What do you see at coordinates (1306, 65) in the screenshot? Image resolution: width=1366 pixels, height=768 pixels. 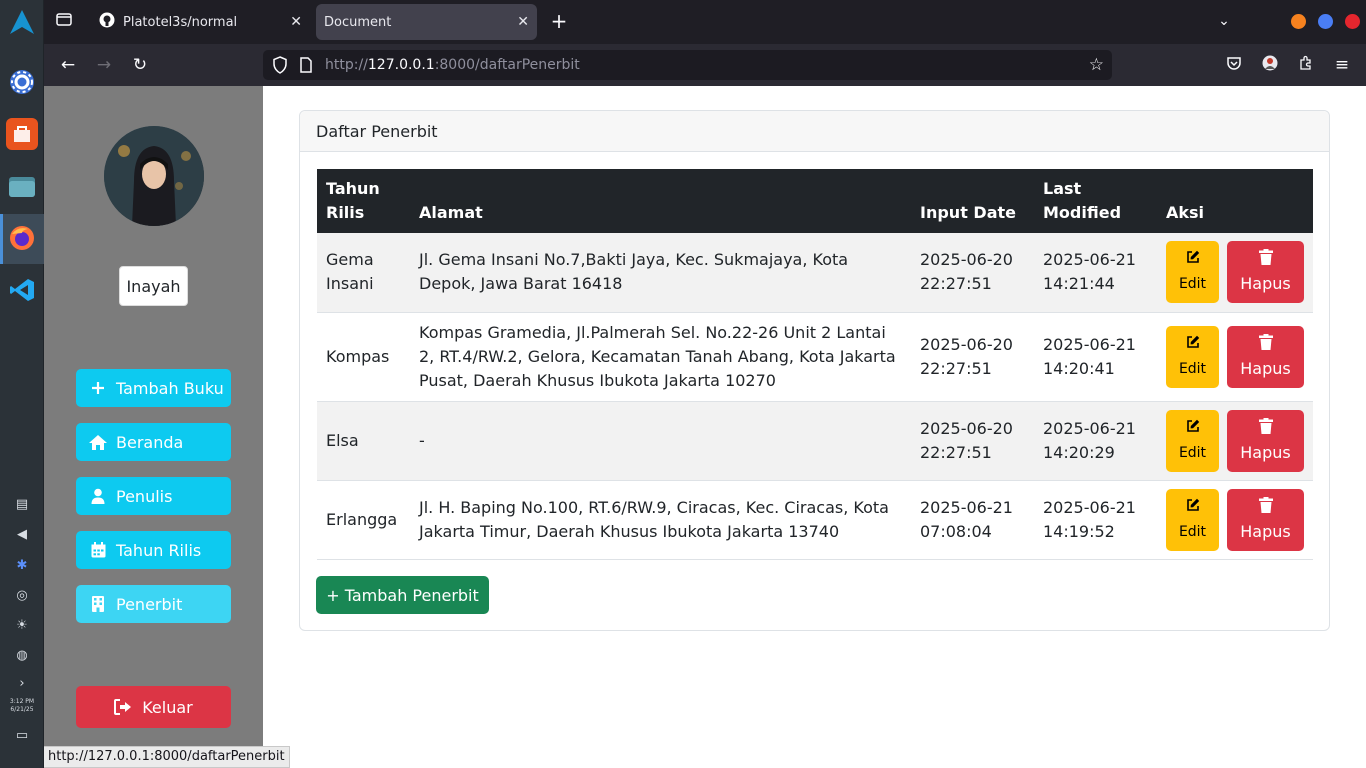 I see `extensions-icon` at bounding box center [1306, 65].